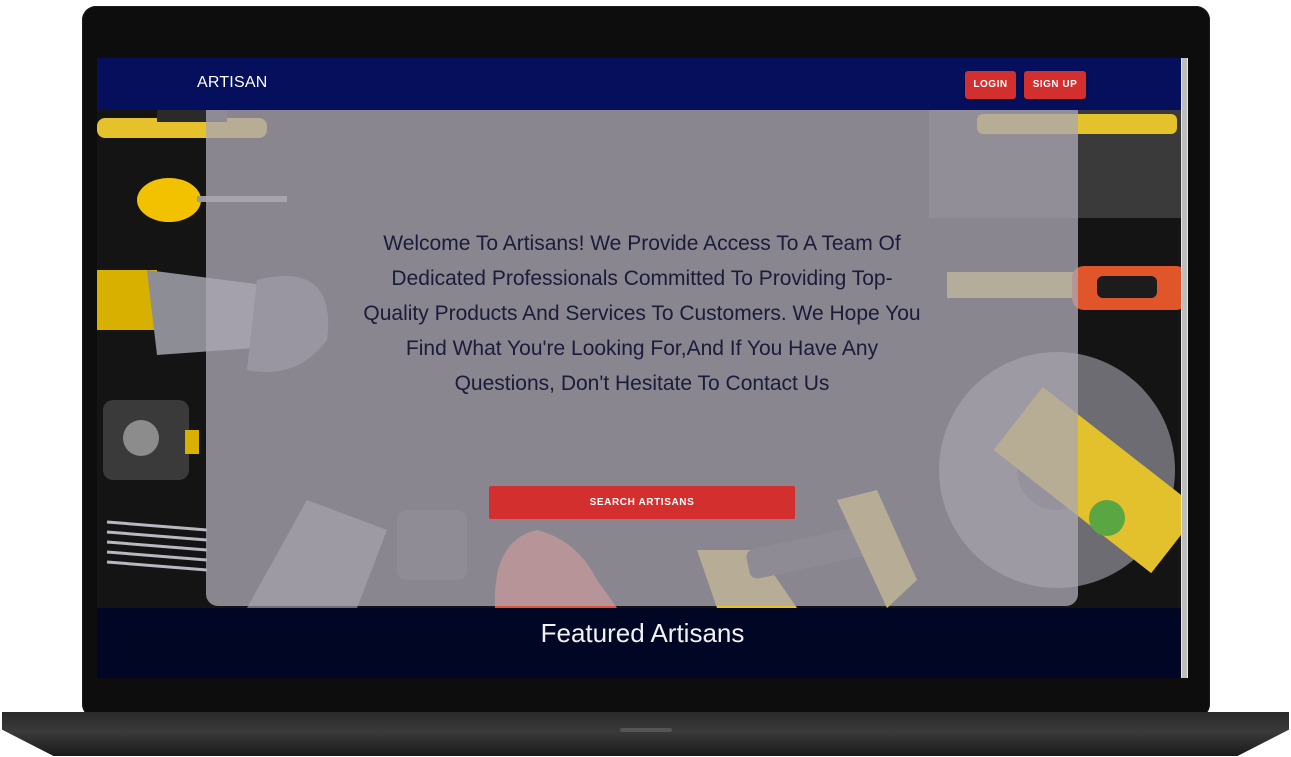 This screenshot has height=757, width=1291. Describe the element at coordinates (1055, 85) in the screenshot. I see `signup-button: SIGN UP` at that location.